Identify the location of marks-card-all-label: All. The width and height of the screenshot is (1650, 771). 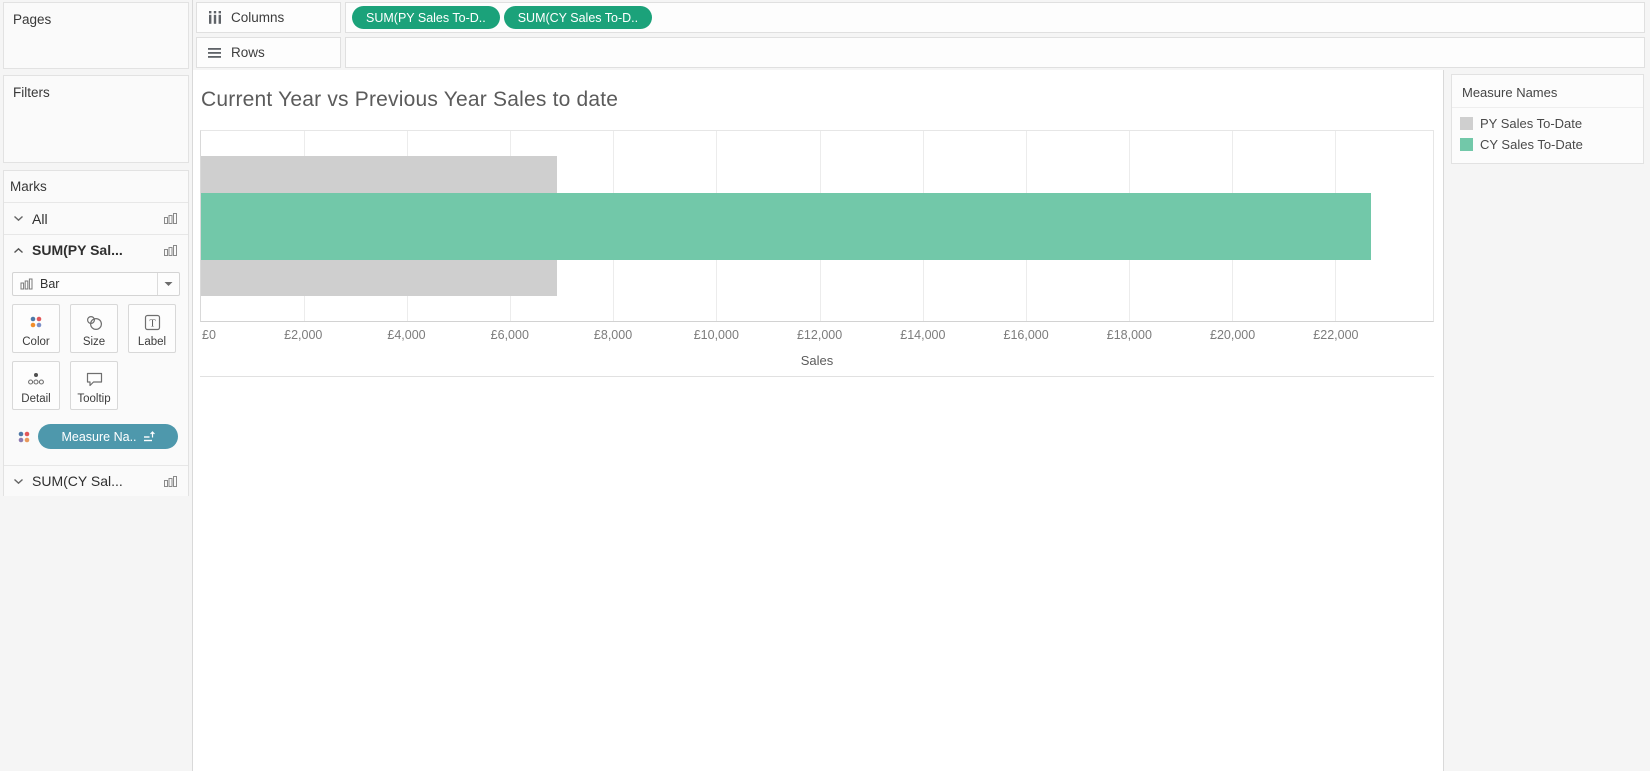
(40, 218).